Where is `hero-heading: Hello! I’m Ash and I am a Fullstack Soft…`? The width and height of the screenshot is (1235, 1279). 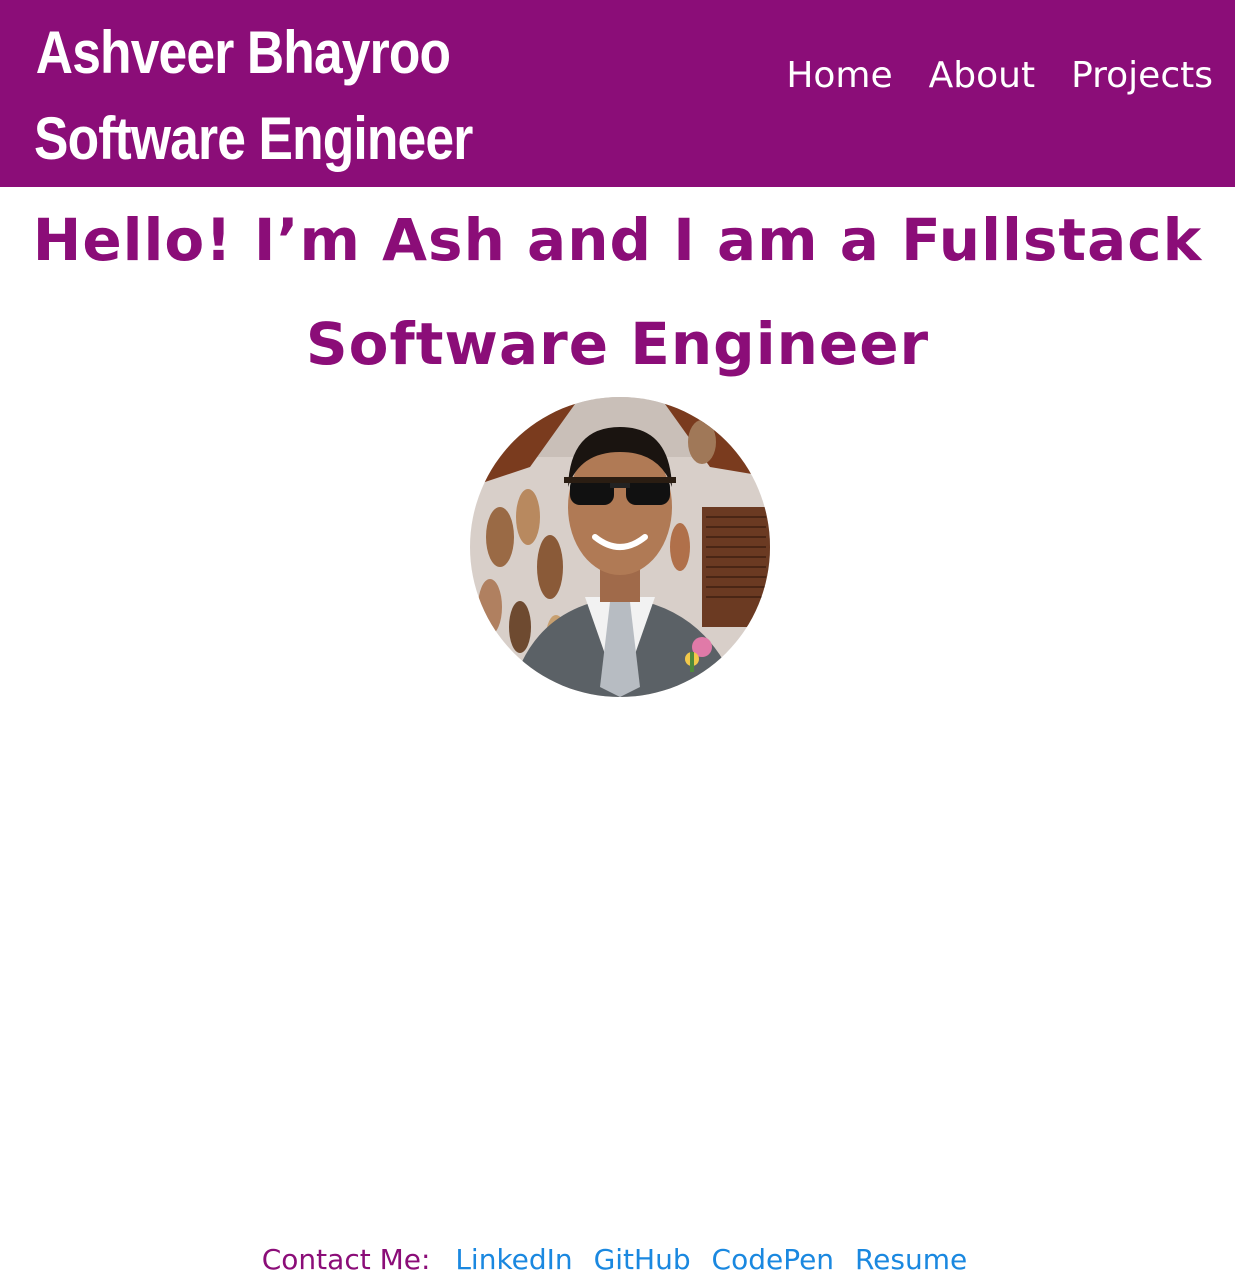
hero-heading: Hello! I’m Ash and I am a Fullstack Soft… is located at coordinates (617, 292).